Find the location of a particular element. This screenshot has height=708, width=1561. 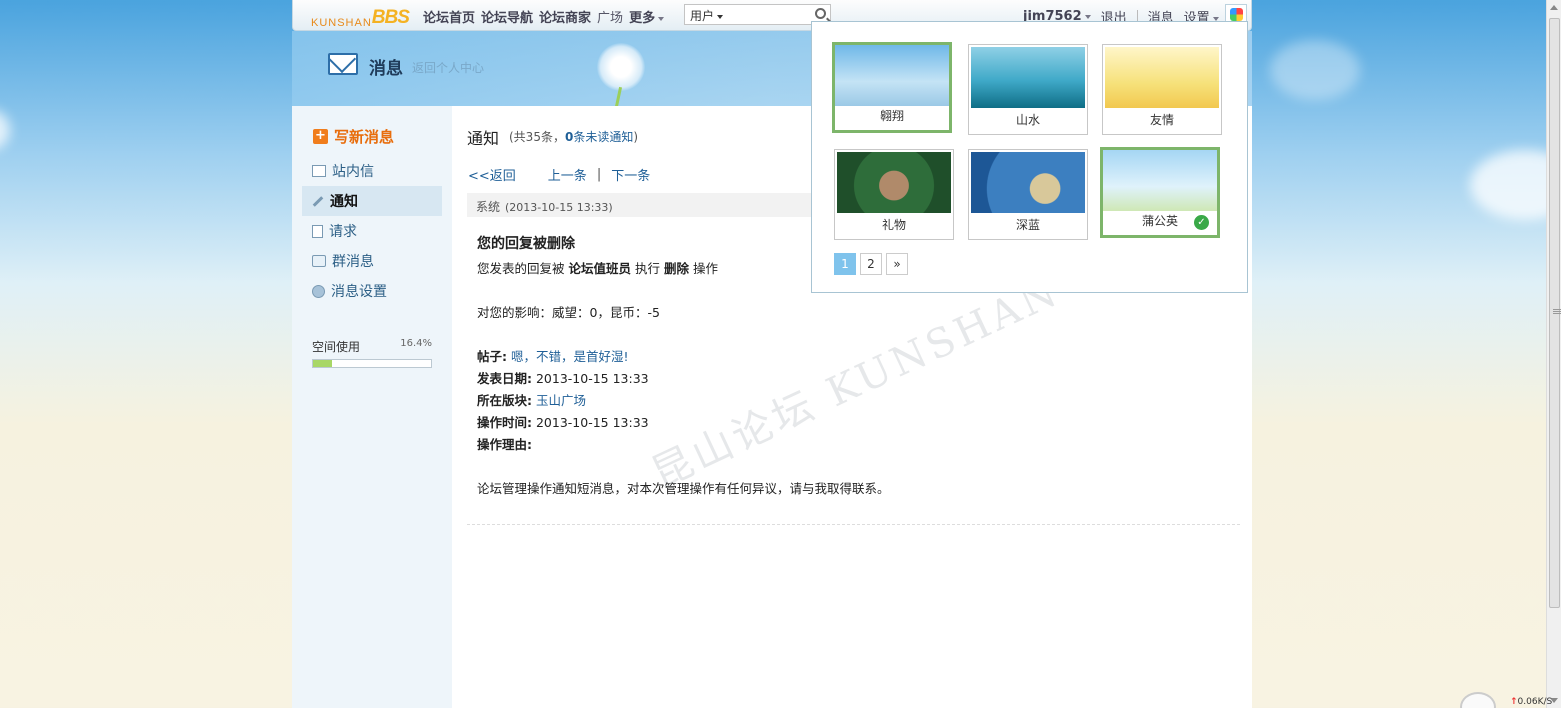

skin-option-landscape: 山水 is located at coordinates (1028, 89).